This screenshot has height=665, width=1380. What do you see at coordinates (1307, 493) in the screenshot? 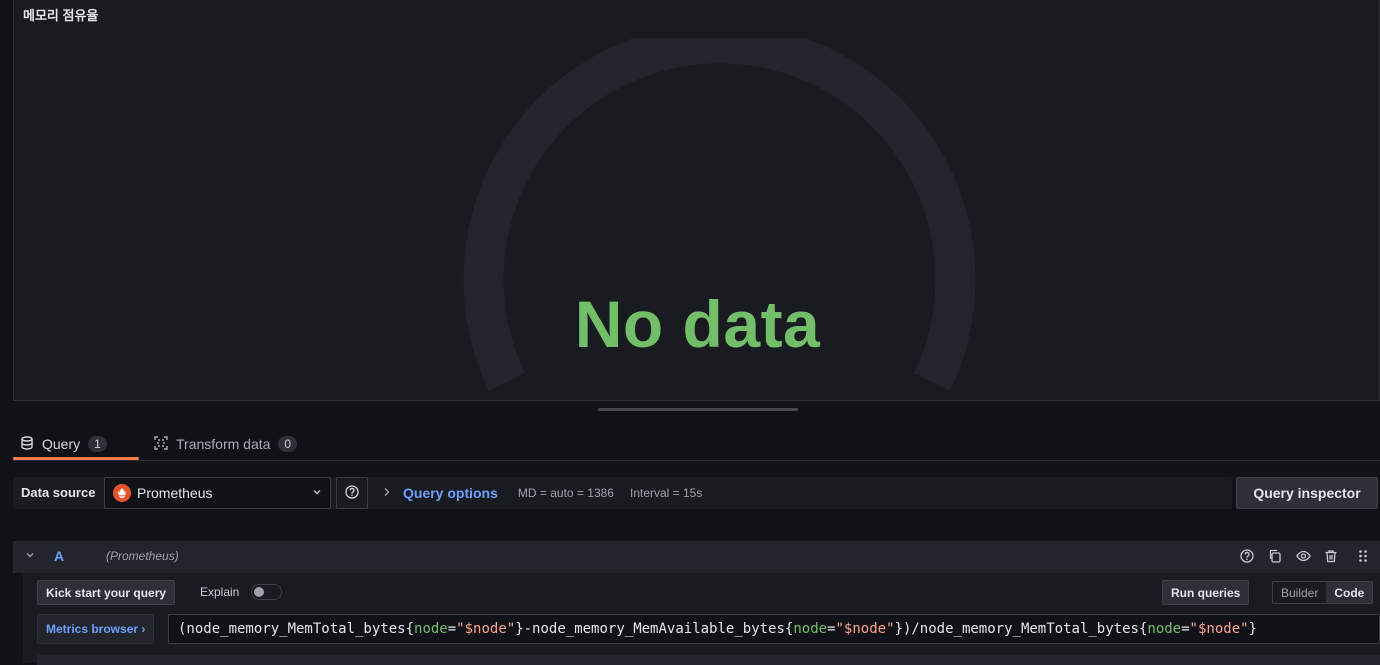
I see `query-inspector-button: Query inspector` at bounding box center [1307, 493].